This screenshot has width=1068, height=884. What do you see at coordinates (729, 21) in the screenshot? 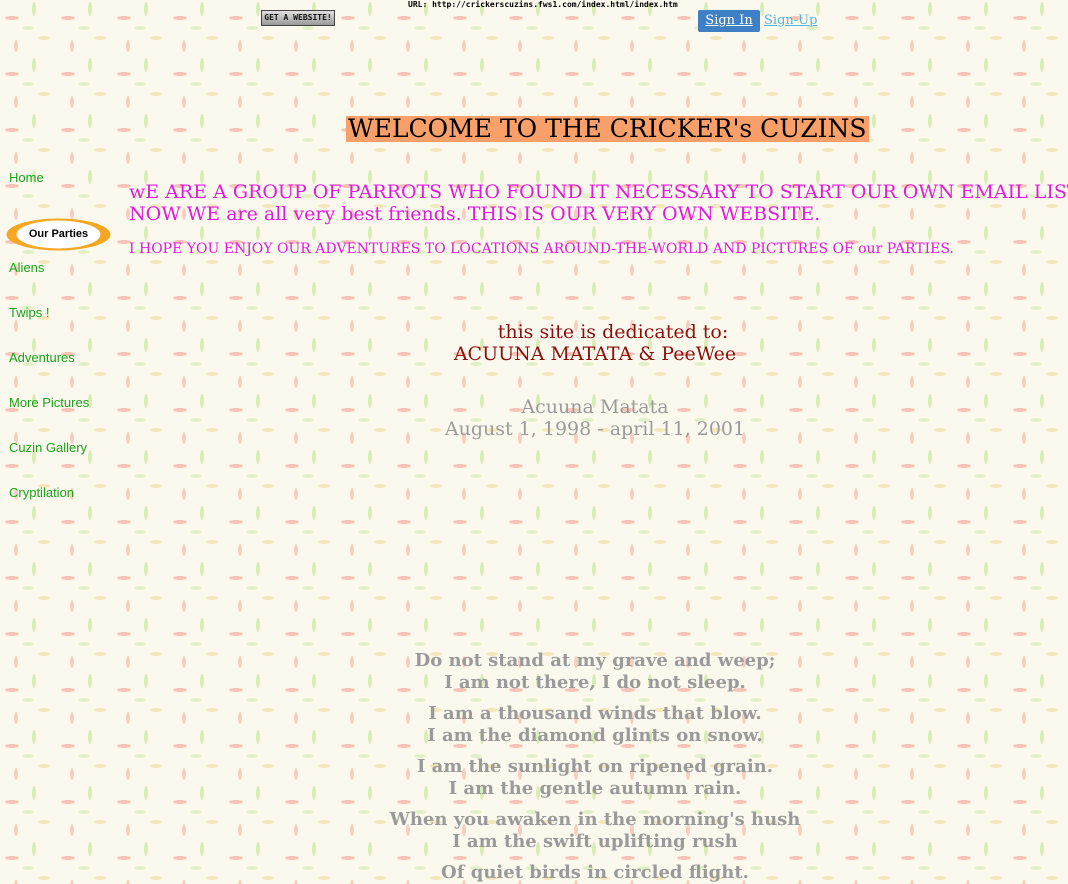
I see `sign-in-button: Sign In` at bounding box center [729, 21].